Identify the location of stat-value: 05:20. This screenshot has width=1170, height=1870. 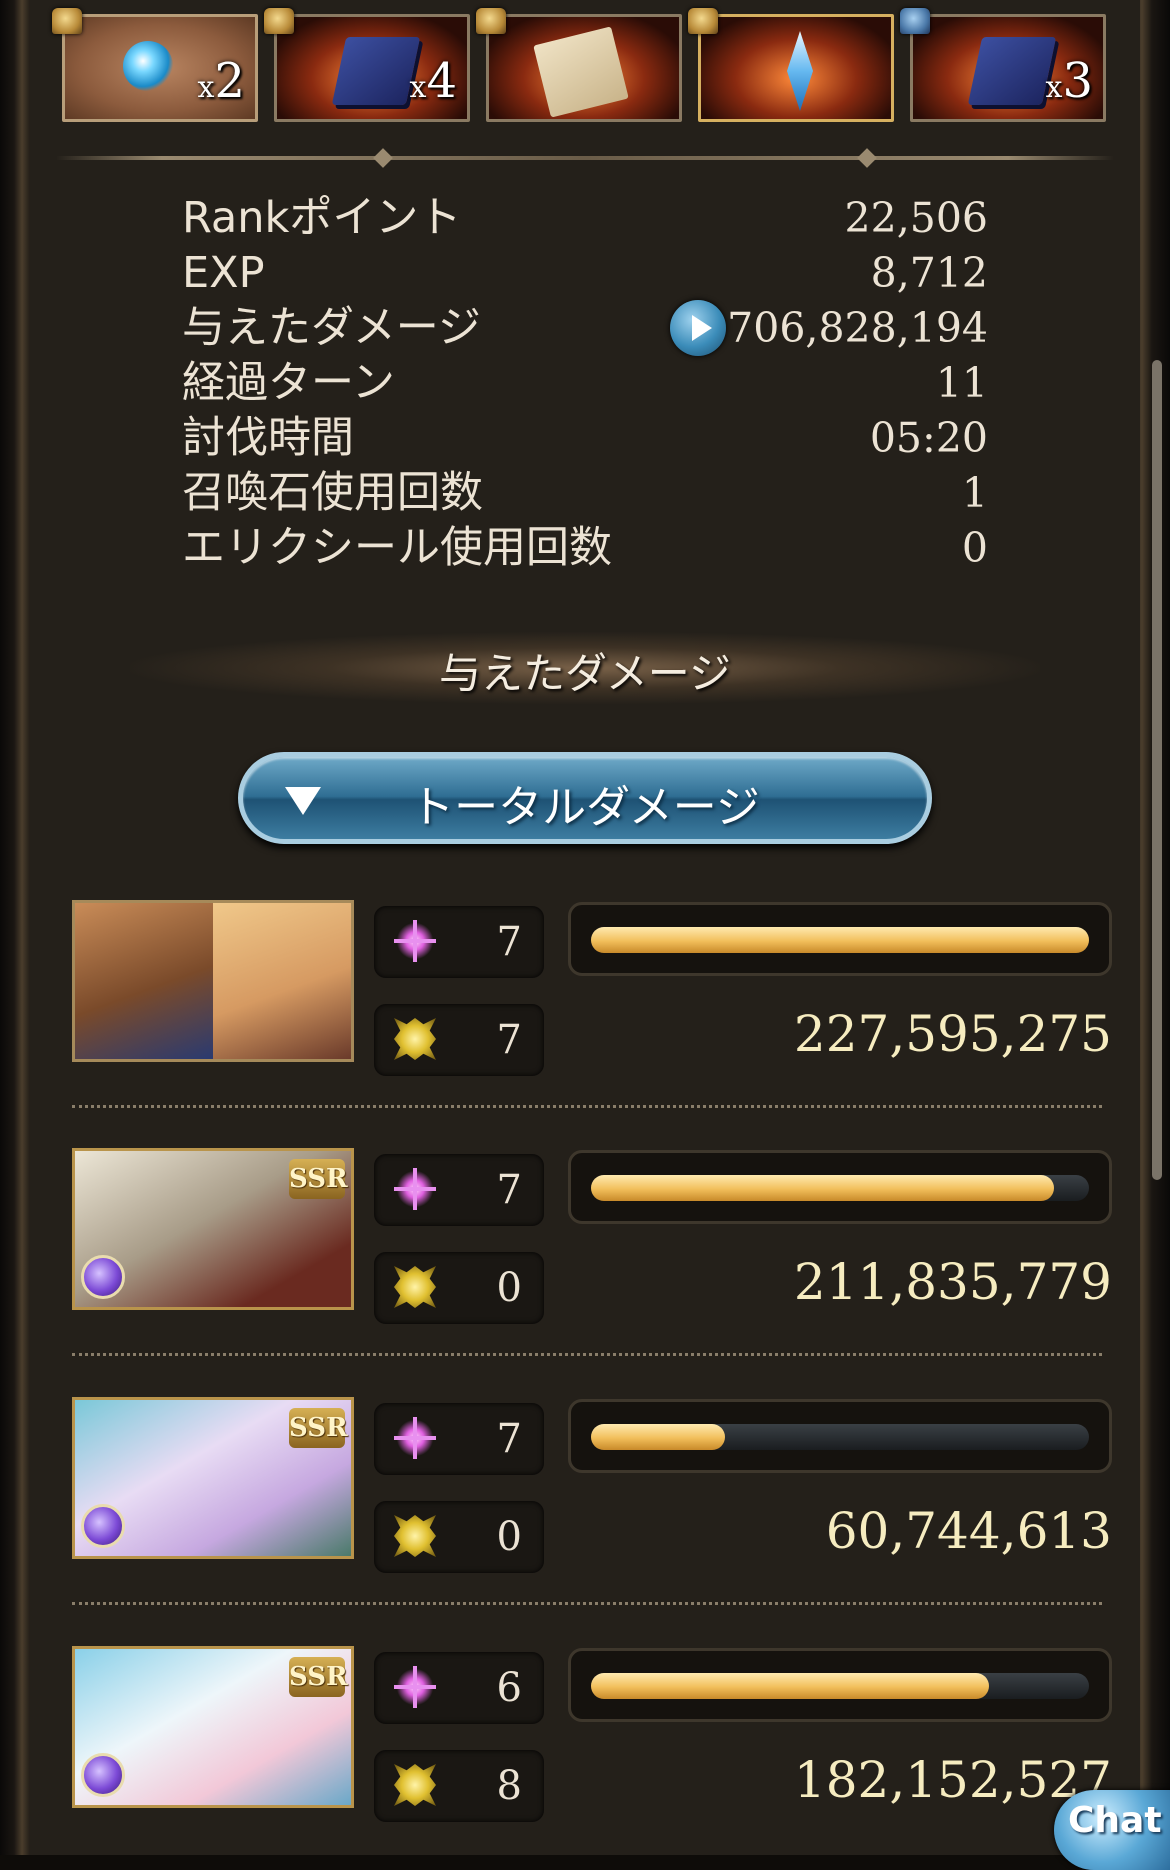
(928, 438).